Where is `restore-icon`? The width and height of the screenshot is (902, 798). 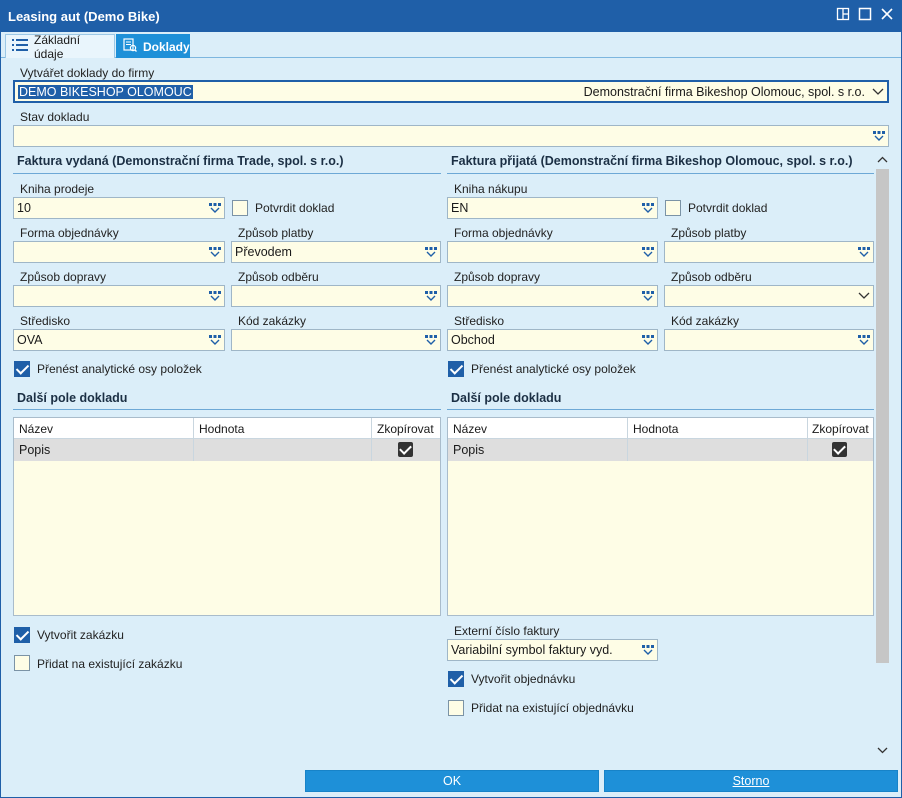 restore-icon is located at coordinates (843, 16).